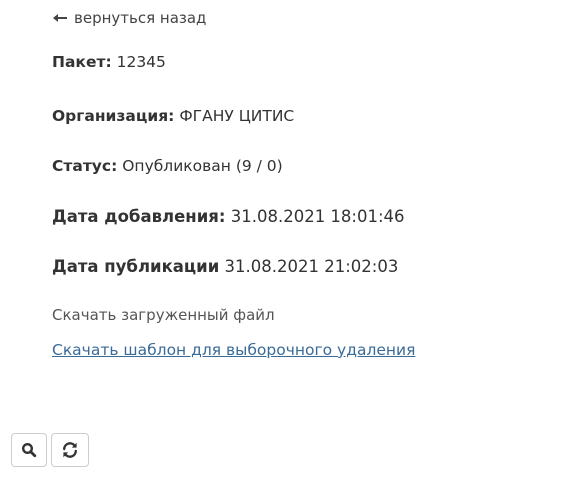  I want to click on search-button, so click(29, 450).